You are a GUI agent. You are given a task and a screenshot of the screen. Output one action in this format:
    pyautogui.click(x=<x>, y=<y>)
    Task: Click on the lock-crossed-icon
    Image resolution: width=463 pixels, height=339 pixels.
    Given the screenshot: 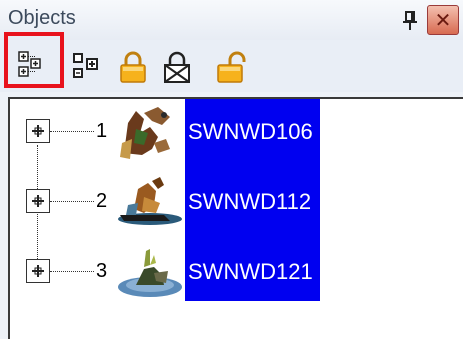 What is the action you would take?
    pyautogui.click(x=177, y=69)
    